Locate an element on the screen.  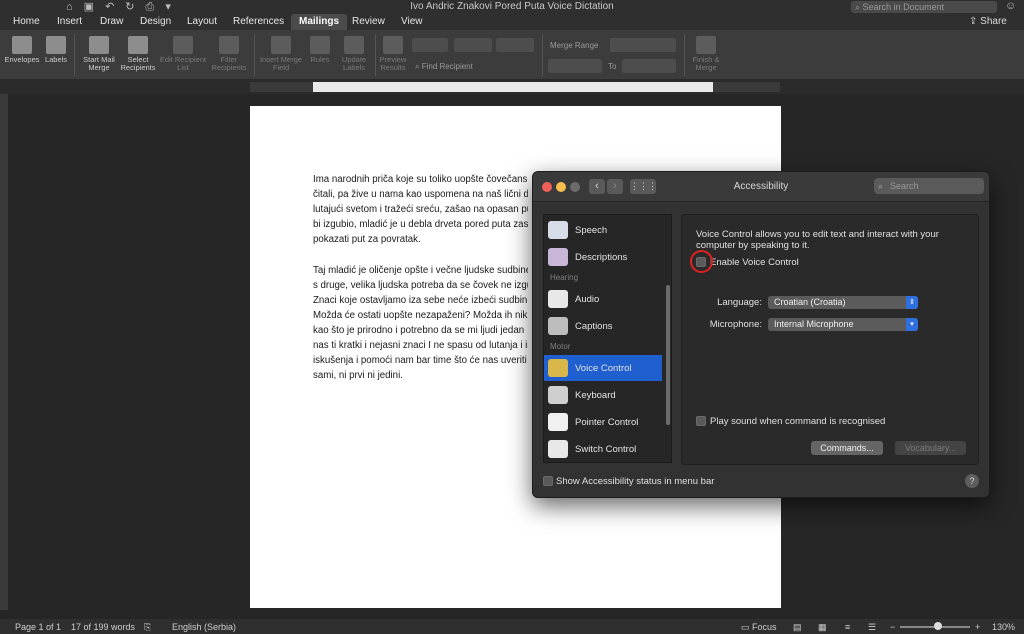
labels-button: Labels is located at coordinates (56, 47).